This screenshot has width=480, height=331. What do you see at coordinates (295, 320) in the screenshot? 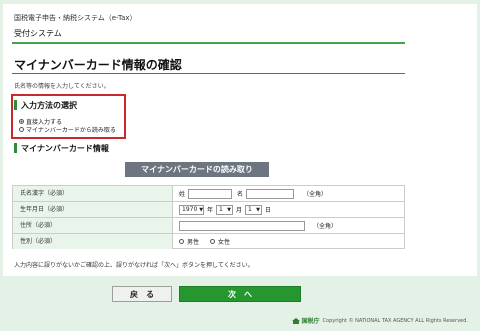
I see `house-icon` at bounding box center [295, 320].